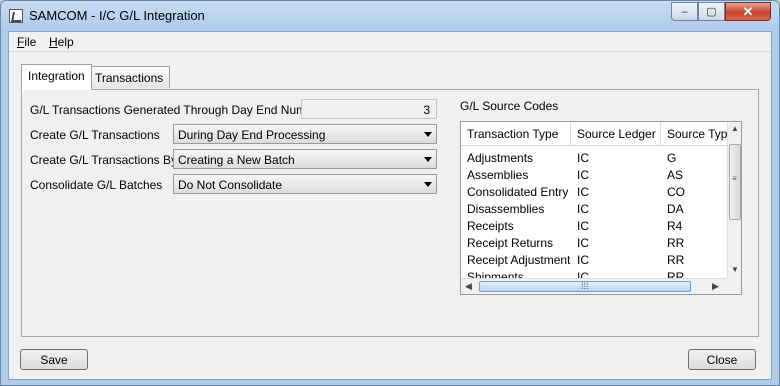 This screenshot has width=780, height=386. I want to click on cell-source-type: AS, so click(675, 175).